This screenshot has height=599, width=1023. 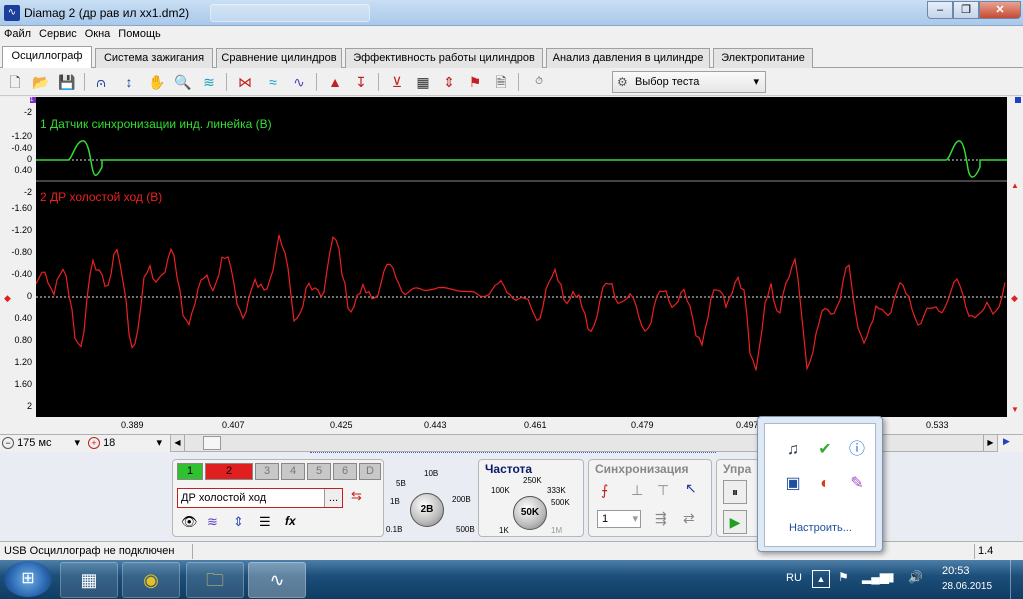 What do you see at coordinates (1015, 185) in the screenshot?
I see `scroll-up-marker: ▲` at bounding box center [1015, 185].